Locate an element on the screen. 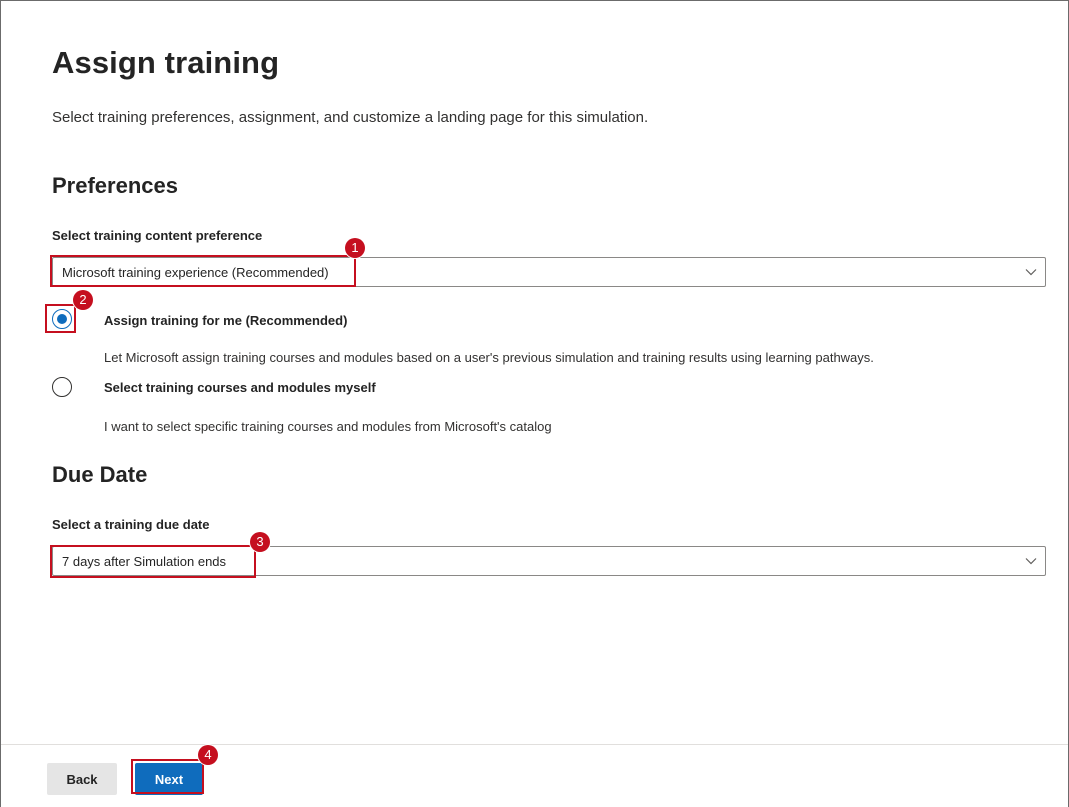 The image size is (1069, 807). page-title: Assign training is located at coordinates (166, 62).